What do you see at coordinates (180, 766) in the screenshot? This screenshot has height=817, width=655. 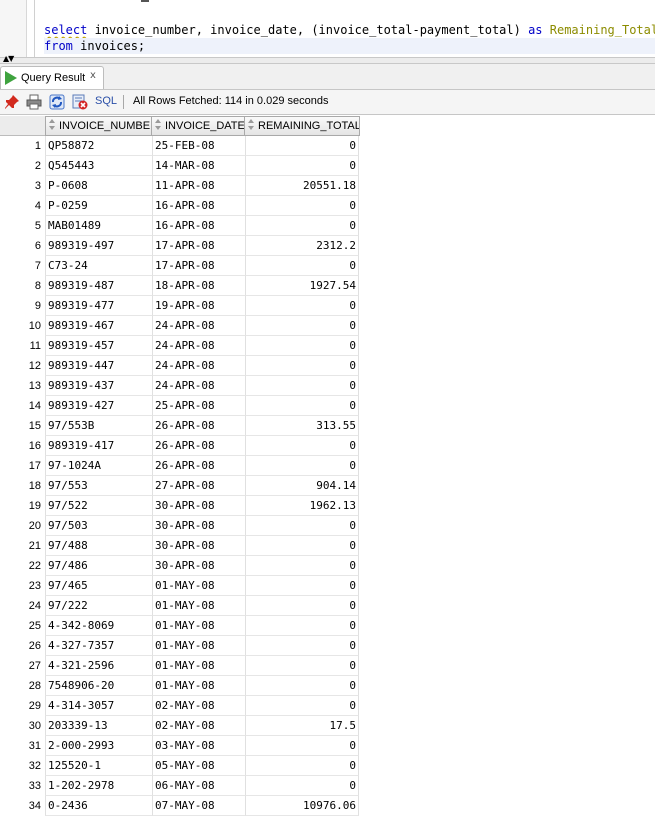 I see `table-row: 32 125520-1 05-MAY-08 0` at bounding box center [180, 766].